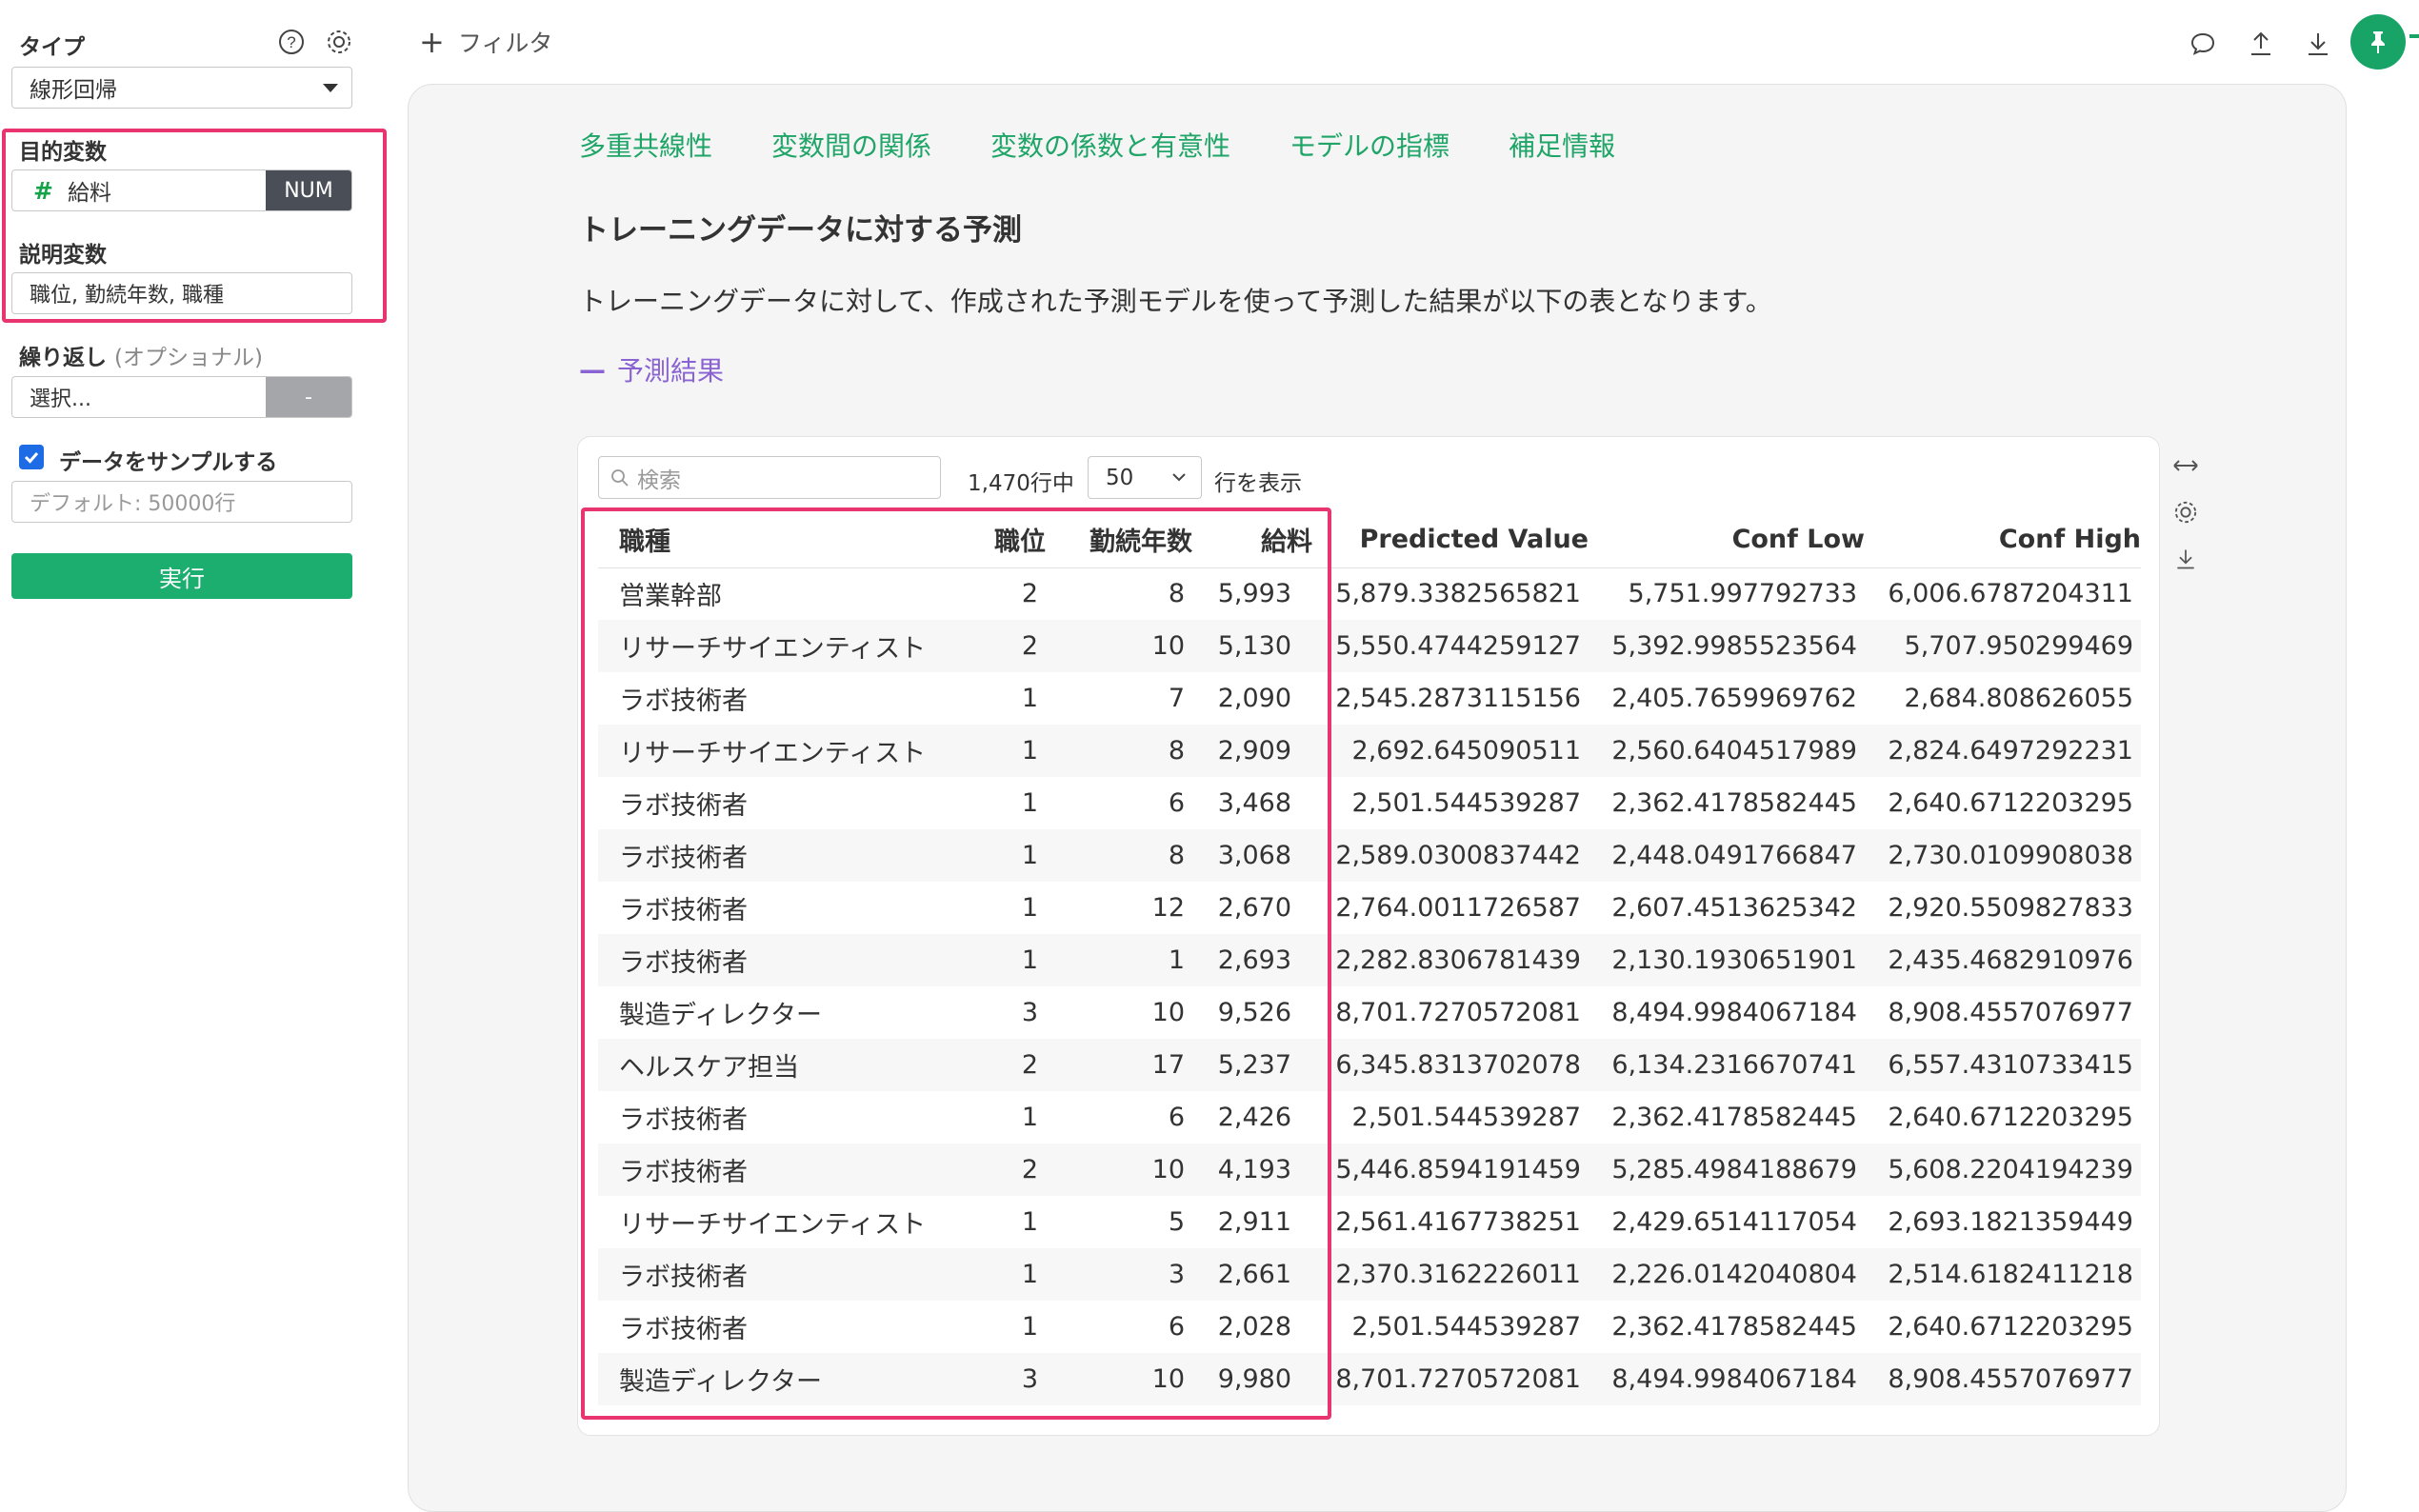  What do you see at coordinates (2185, 559) in the screenshot?
I see `table-download-icon` at bounding box center [2185, 559].